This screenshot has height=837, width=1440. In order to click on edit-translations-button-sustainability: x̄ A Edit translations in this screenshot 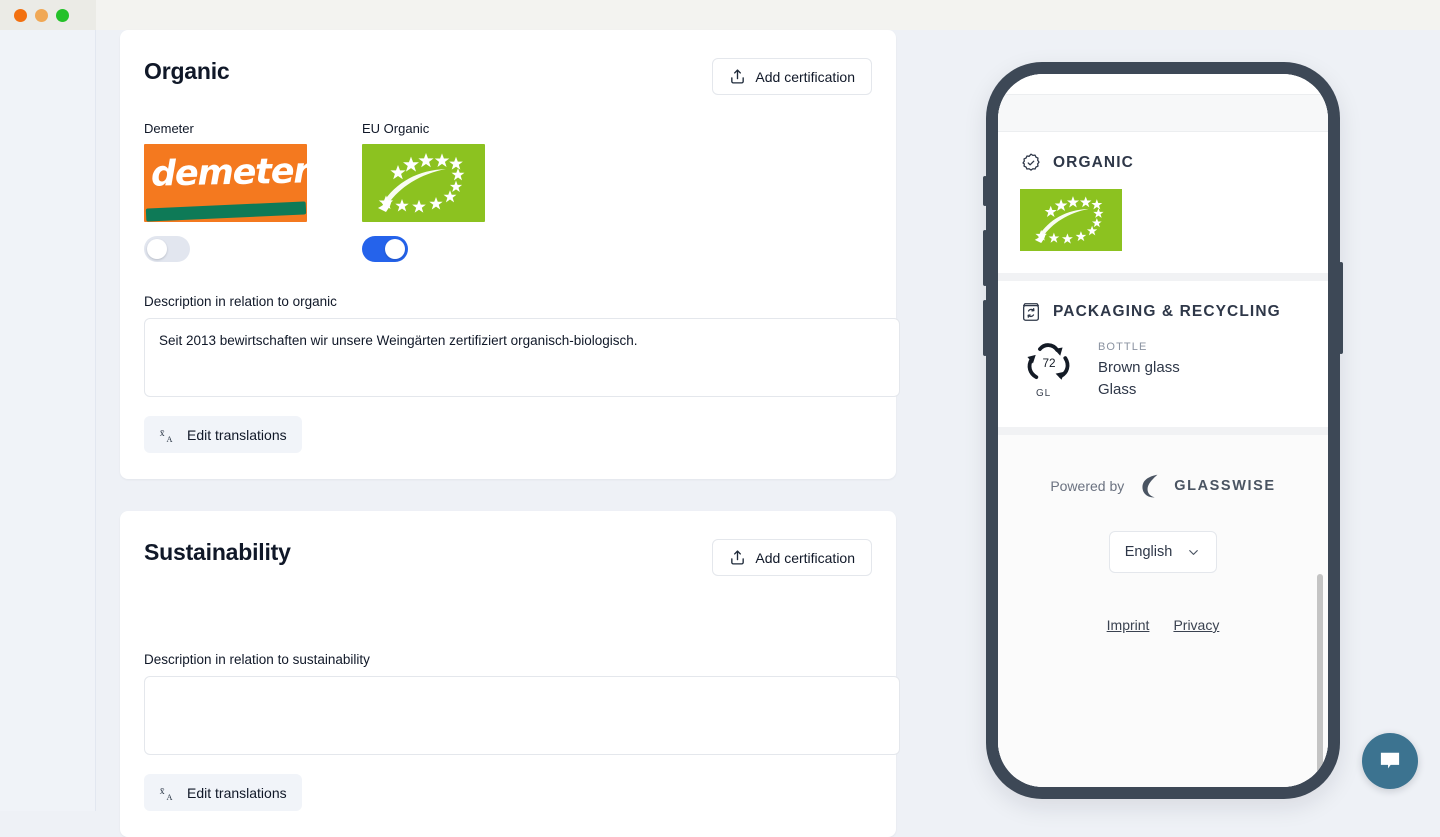, I will do `click(223, 792)`.